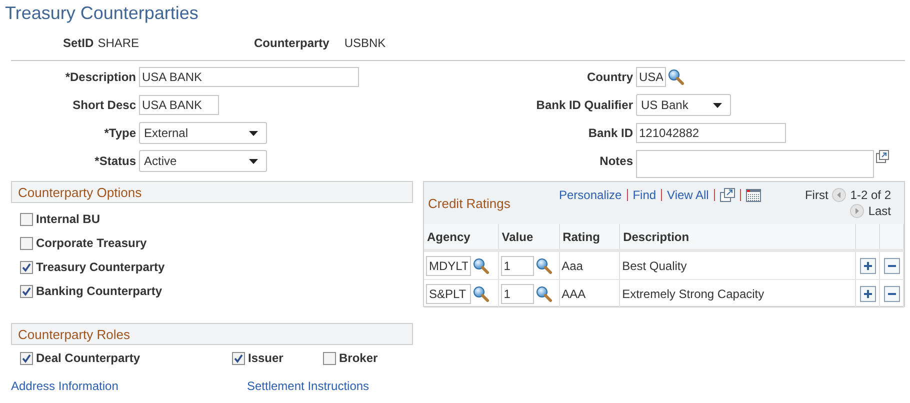 The image size is (910, 403). I want to click on expand-icon, so click(882, 156).